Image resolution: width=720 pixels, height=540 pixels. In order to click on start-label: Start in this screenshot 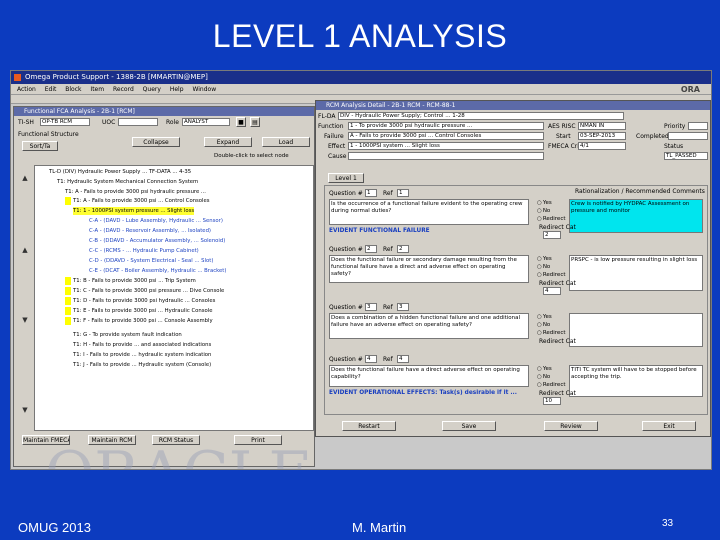, I will do `click(563, 136)`.